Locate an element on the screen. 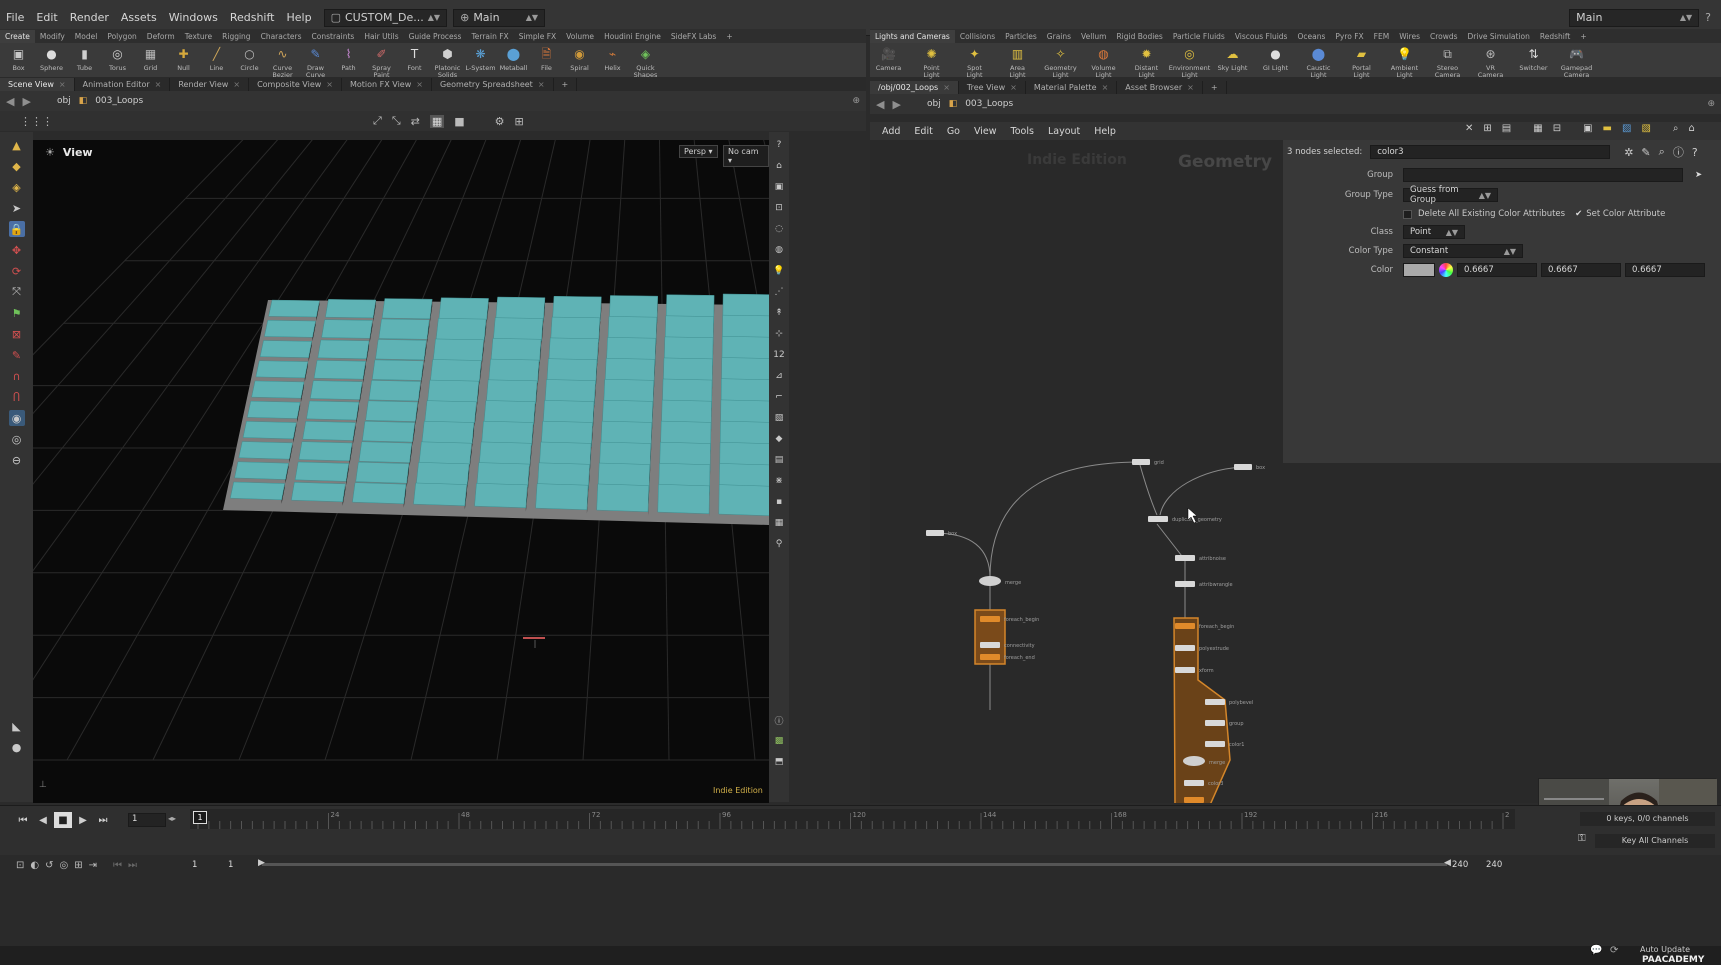 The image size is (1721, 965). key-icon: ⚿ is located at coordinates (1582, 838).